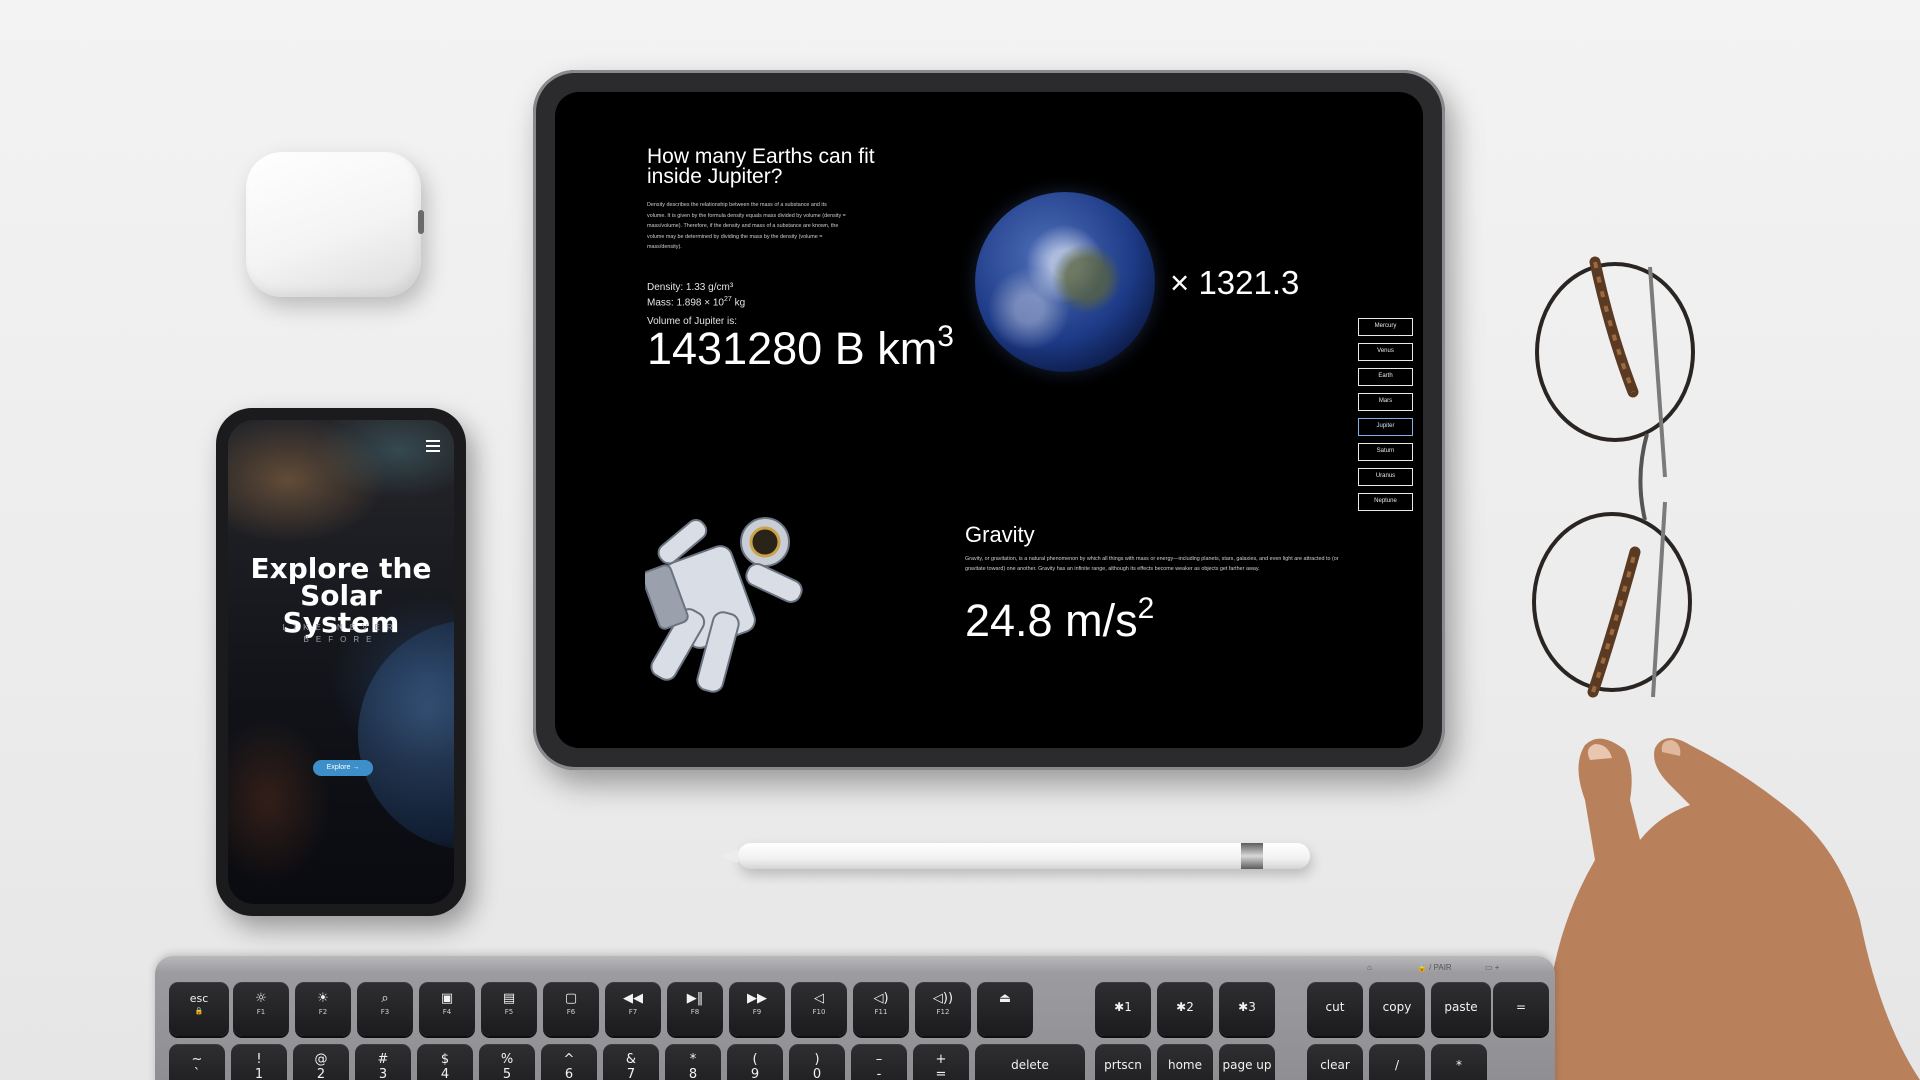  I want to click on planet-button-saturn: Saturn, so click(1385, 452).